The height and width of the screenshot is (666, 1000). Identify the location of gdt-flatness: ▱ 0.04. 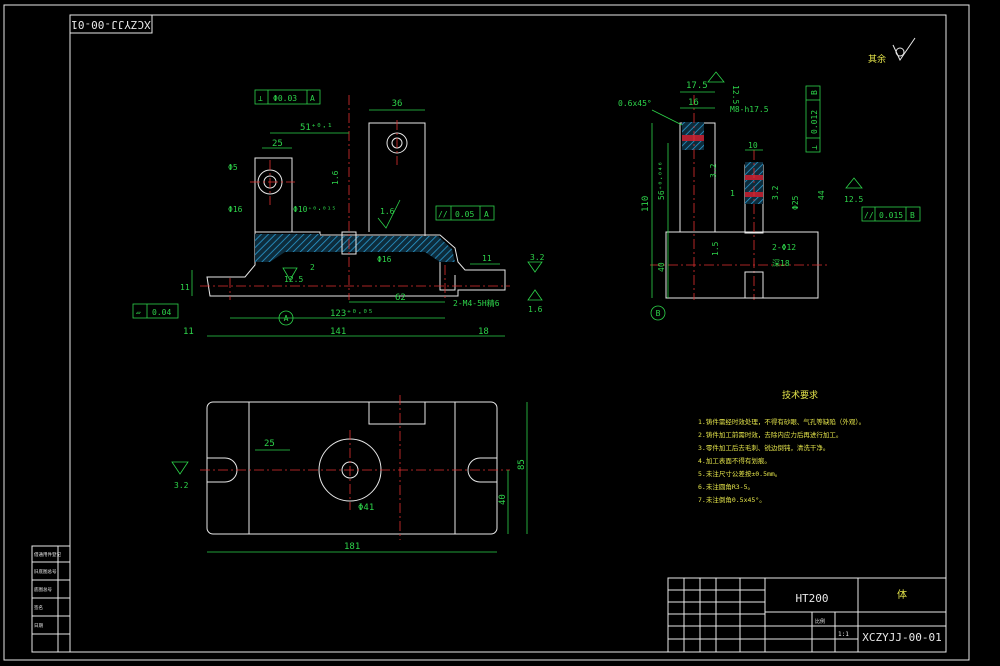
(155, 311).